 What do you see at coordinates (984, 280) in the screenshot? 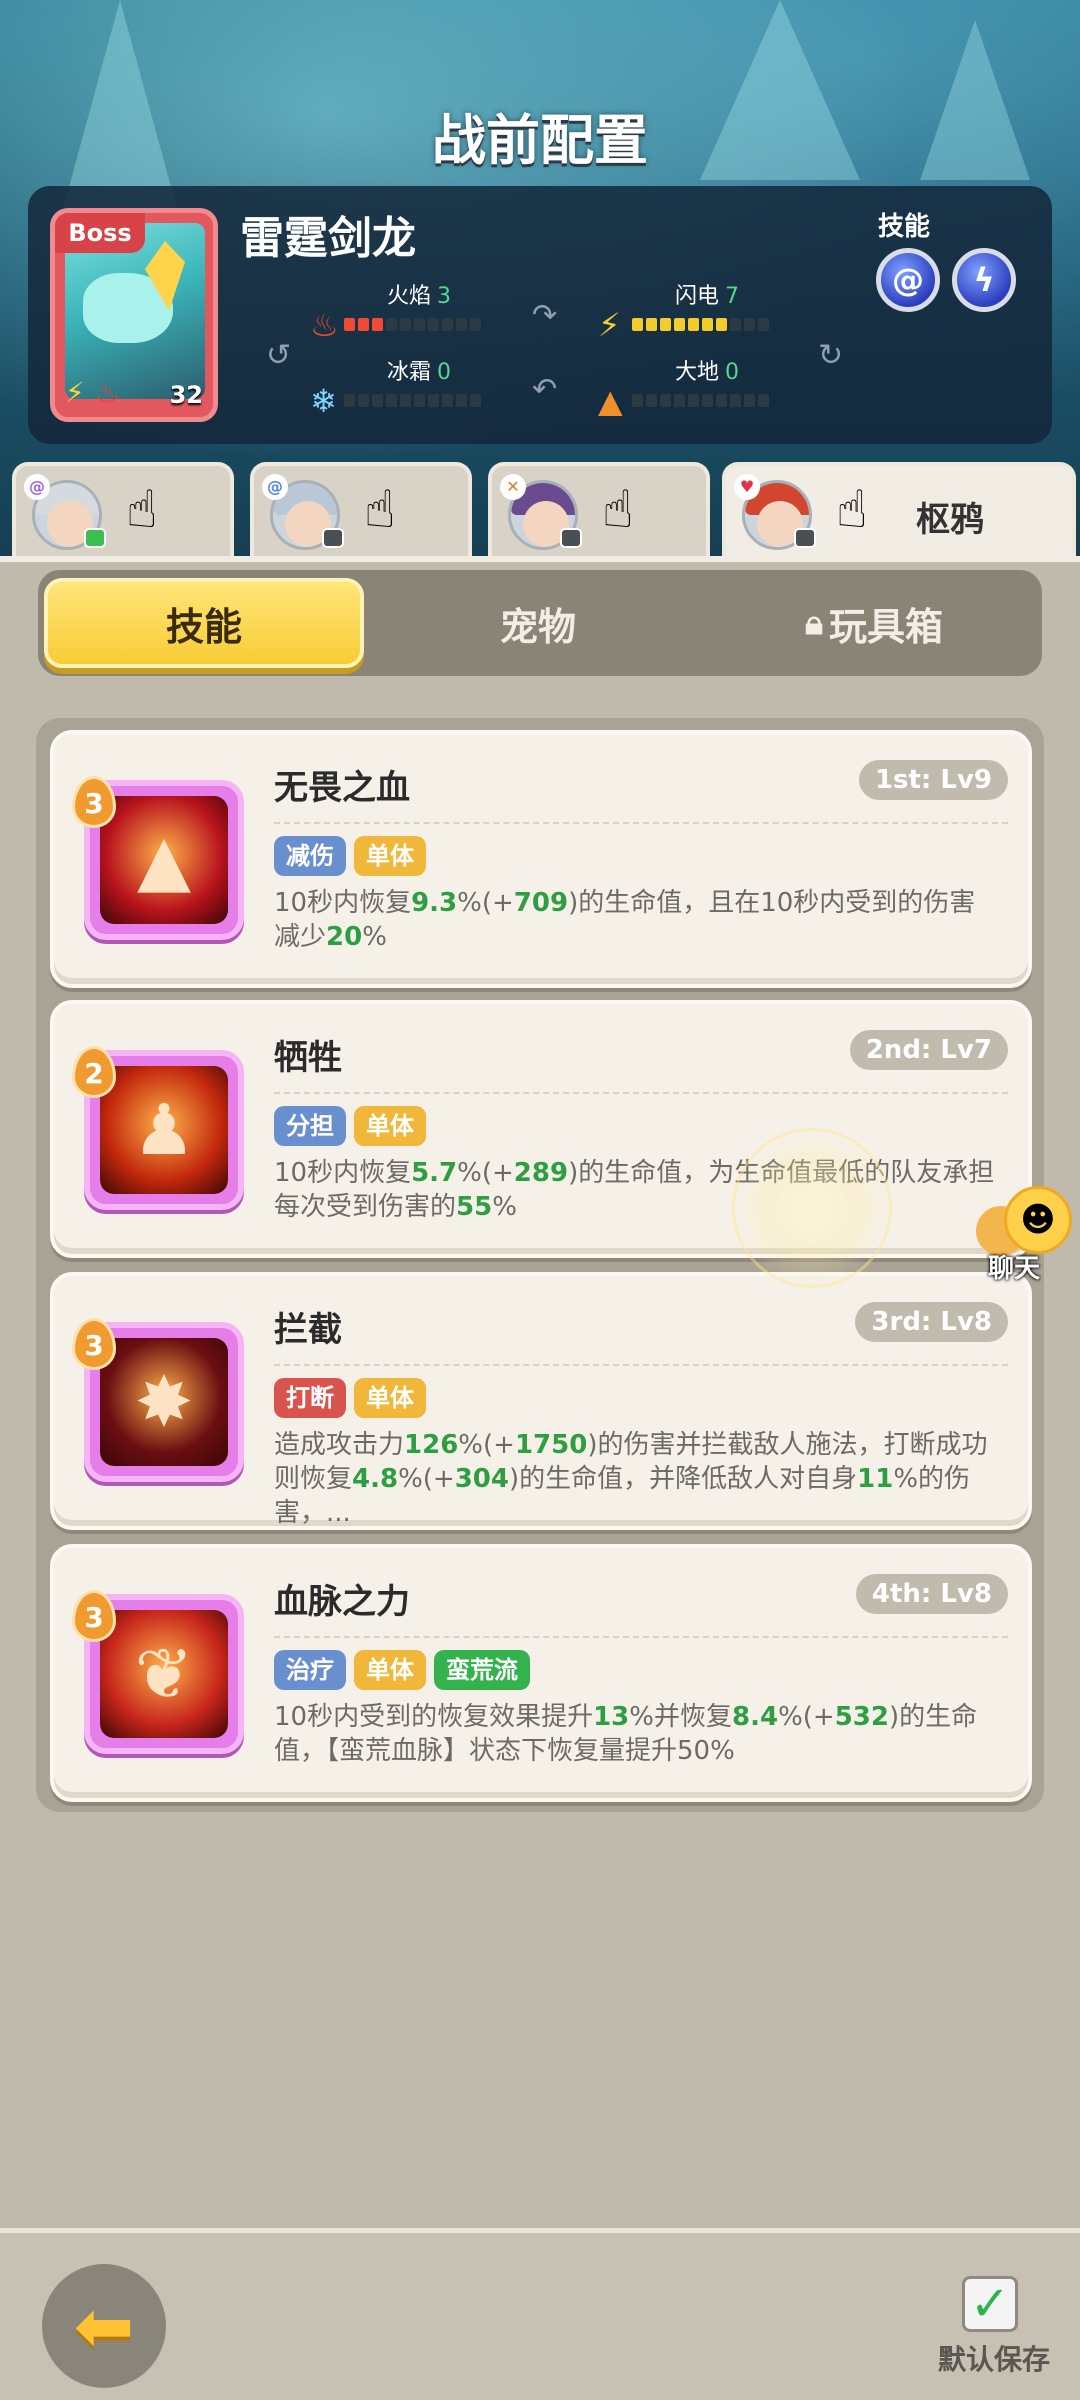
I see `boss-skill-orb-lightning: ϟ` at bounding box center [984, 280].